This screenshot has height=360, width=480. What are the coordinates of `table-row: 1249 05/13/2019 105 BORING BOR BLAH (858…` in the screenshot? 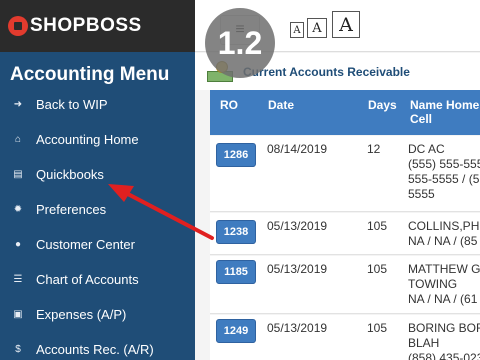 It's located at (345, 337).